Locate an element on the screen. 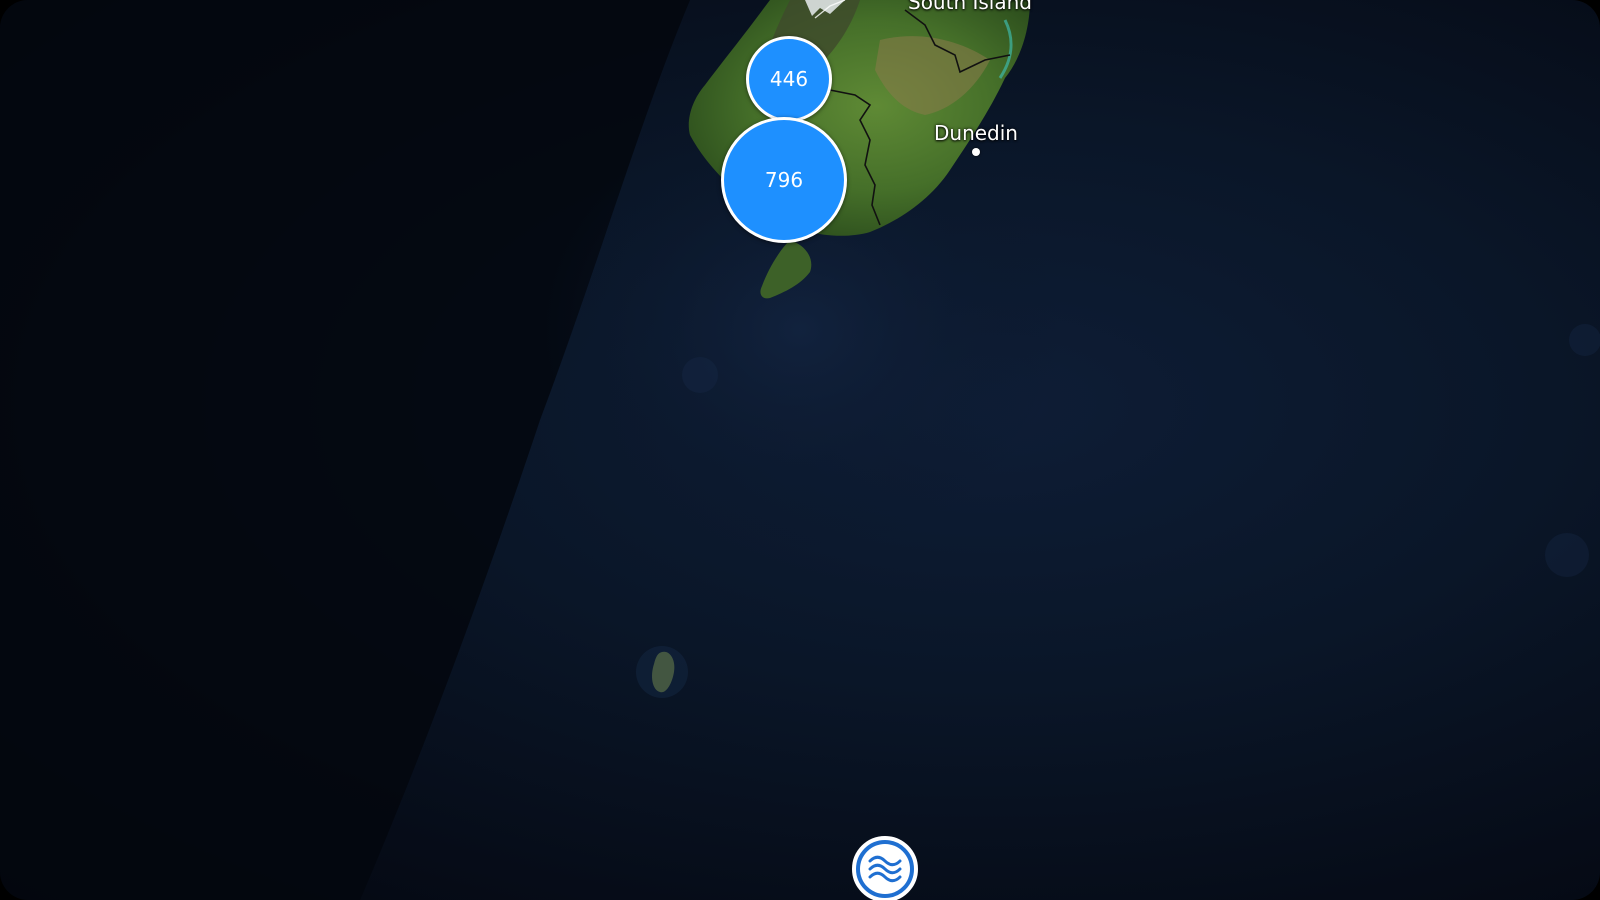 The height and width of the screenshot is (900, 1600). region-label: South Island is located at coordinates (970, 7).